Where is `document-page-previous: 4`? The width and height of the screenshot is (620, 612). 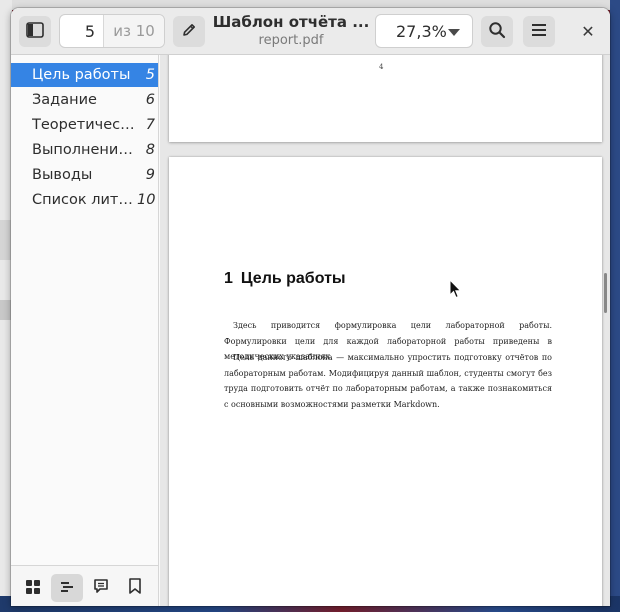
document-page-previous: 4 is located at coordinates (385, 98).